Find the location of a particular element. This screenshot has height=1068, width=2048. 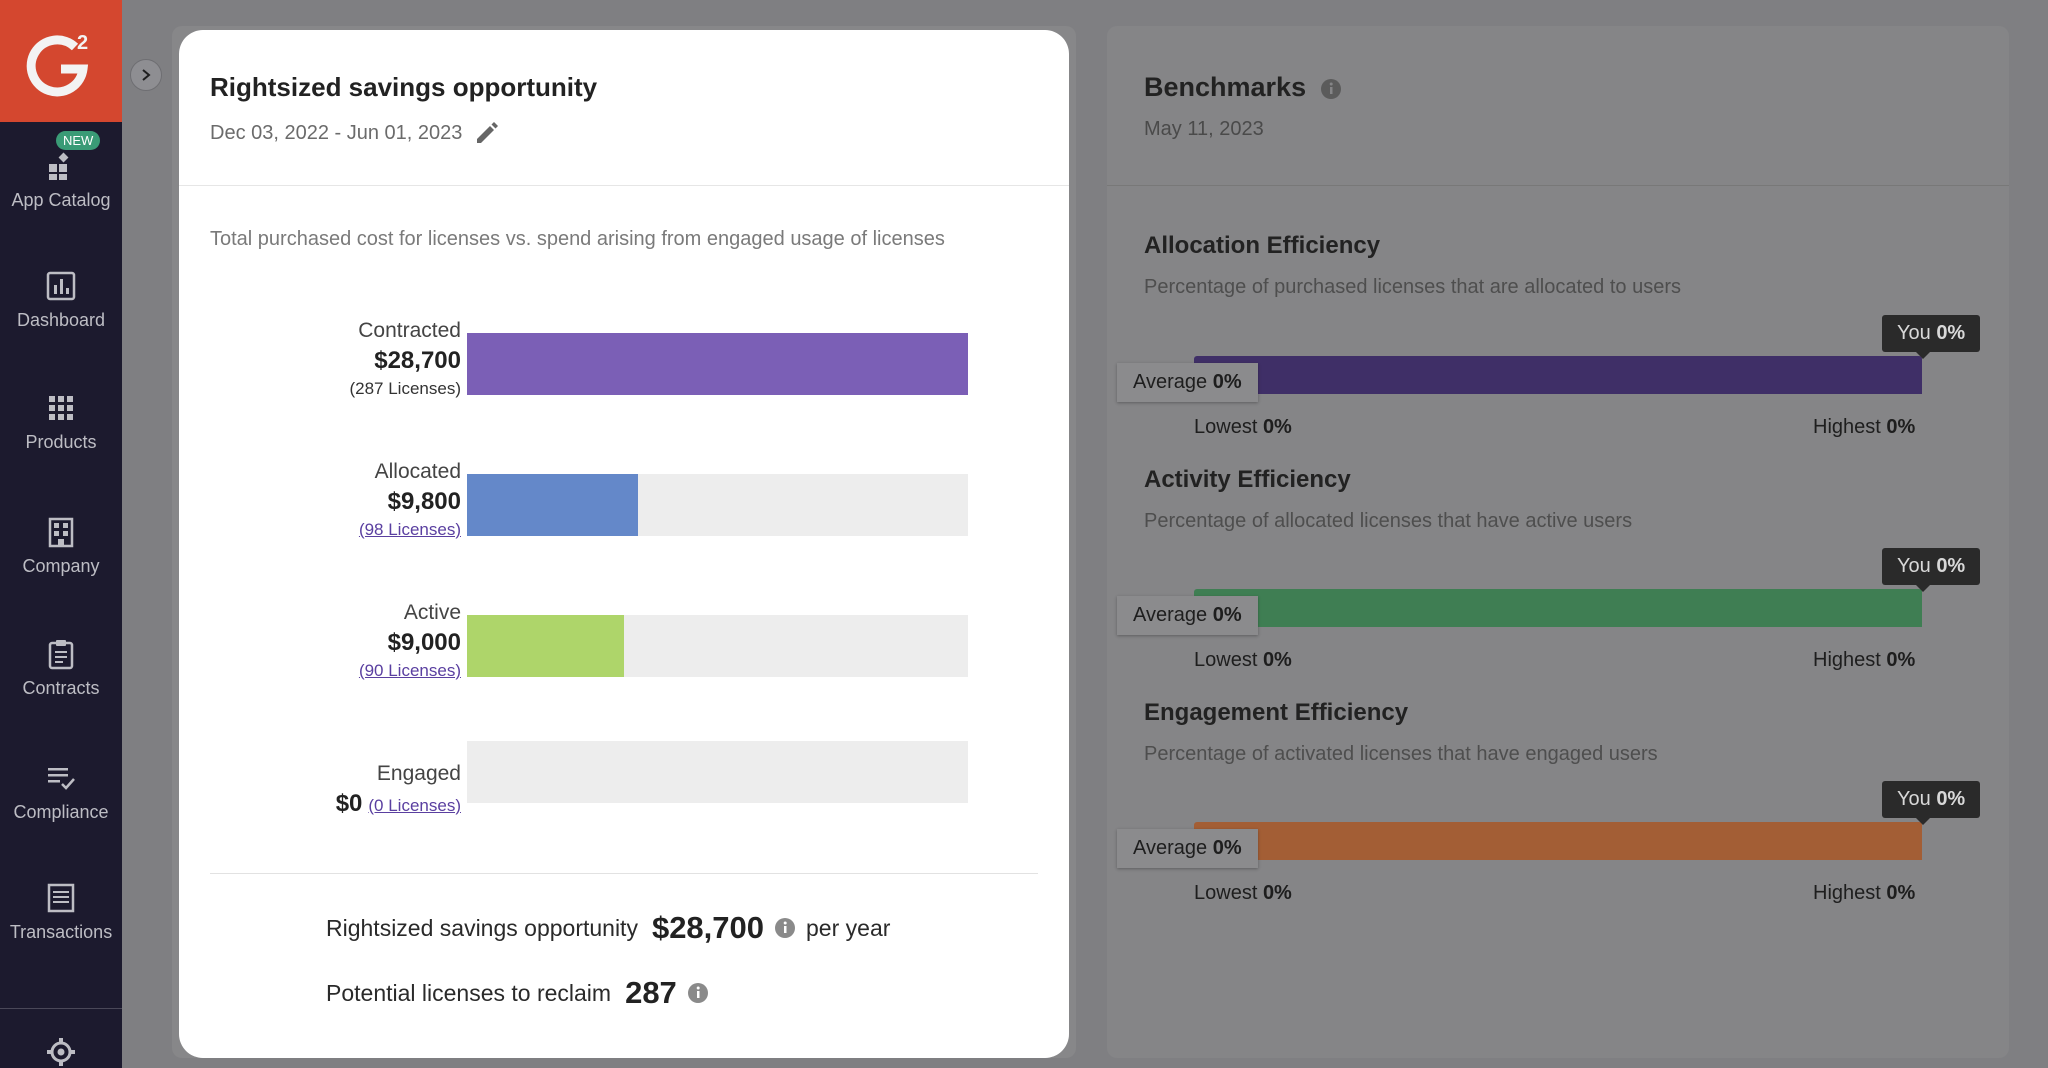

modal-divider is located at coordinates (624, 873).